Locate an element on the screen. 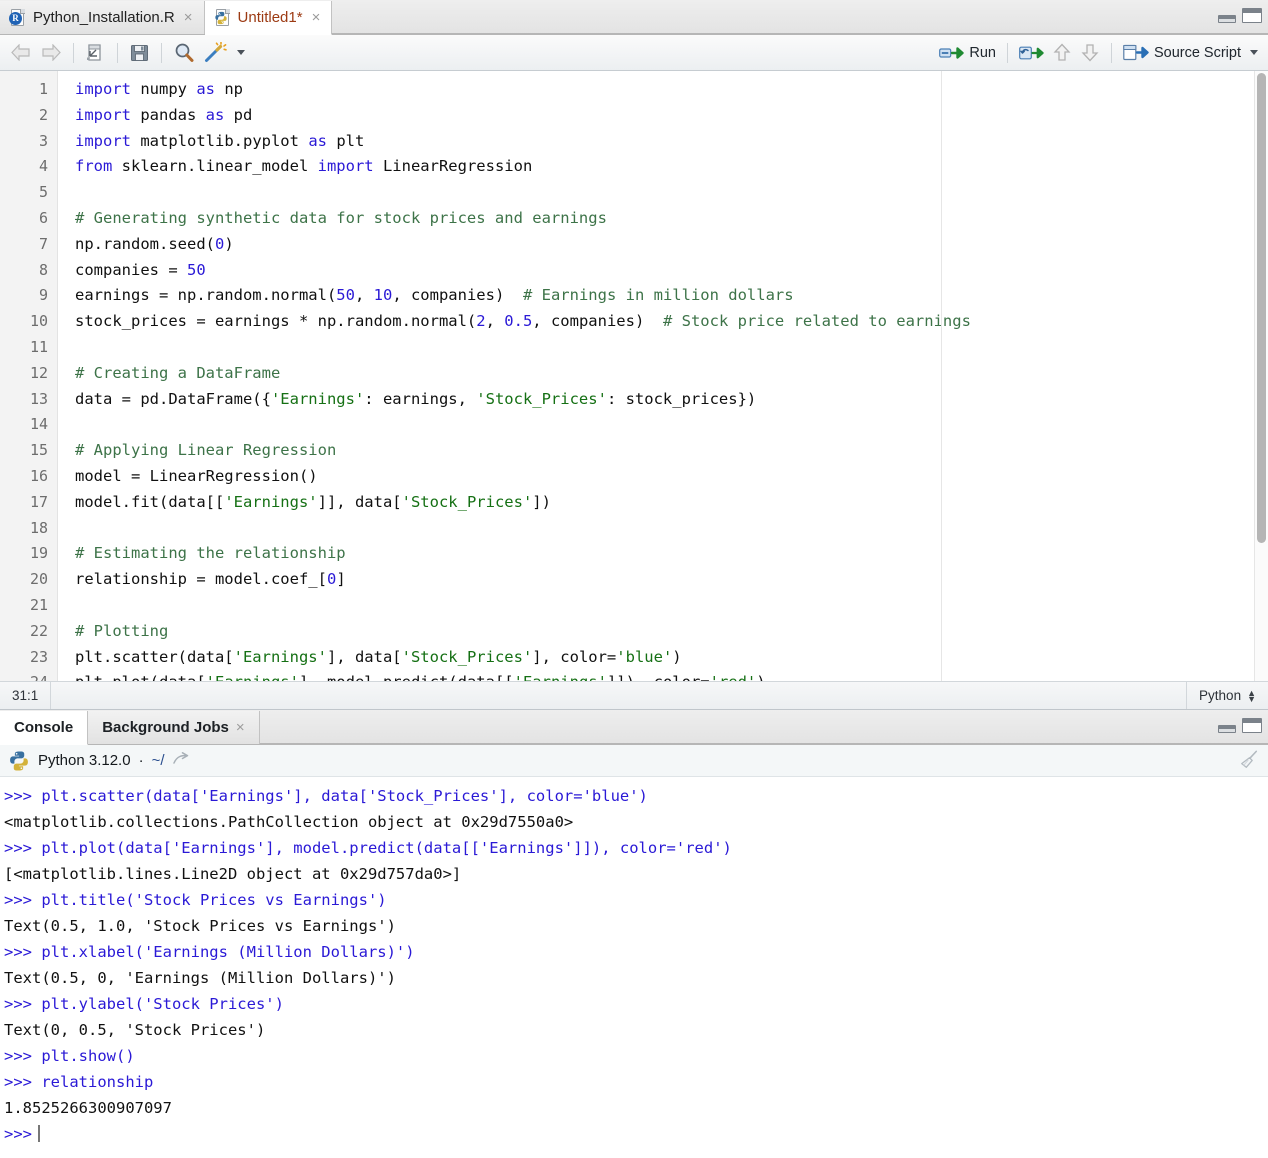 The width and height of the screenshot is (1268, 1158). console-tab-close-icon: × is located at coordinates (240, 727).